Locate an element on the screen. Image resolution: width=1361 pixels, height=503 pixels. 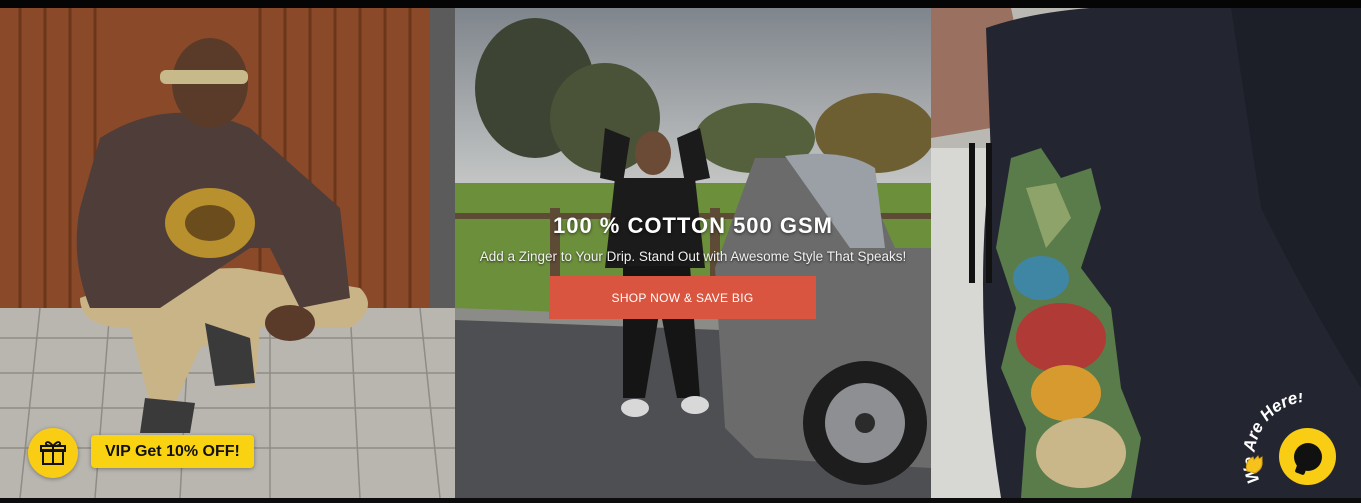
shop-now-button: SHOP NOW & SAVE BIG is located at coordinates (682, 297).